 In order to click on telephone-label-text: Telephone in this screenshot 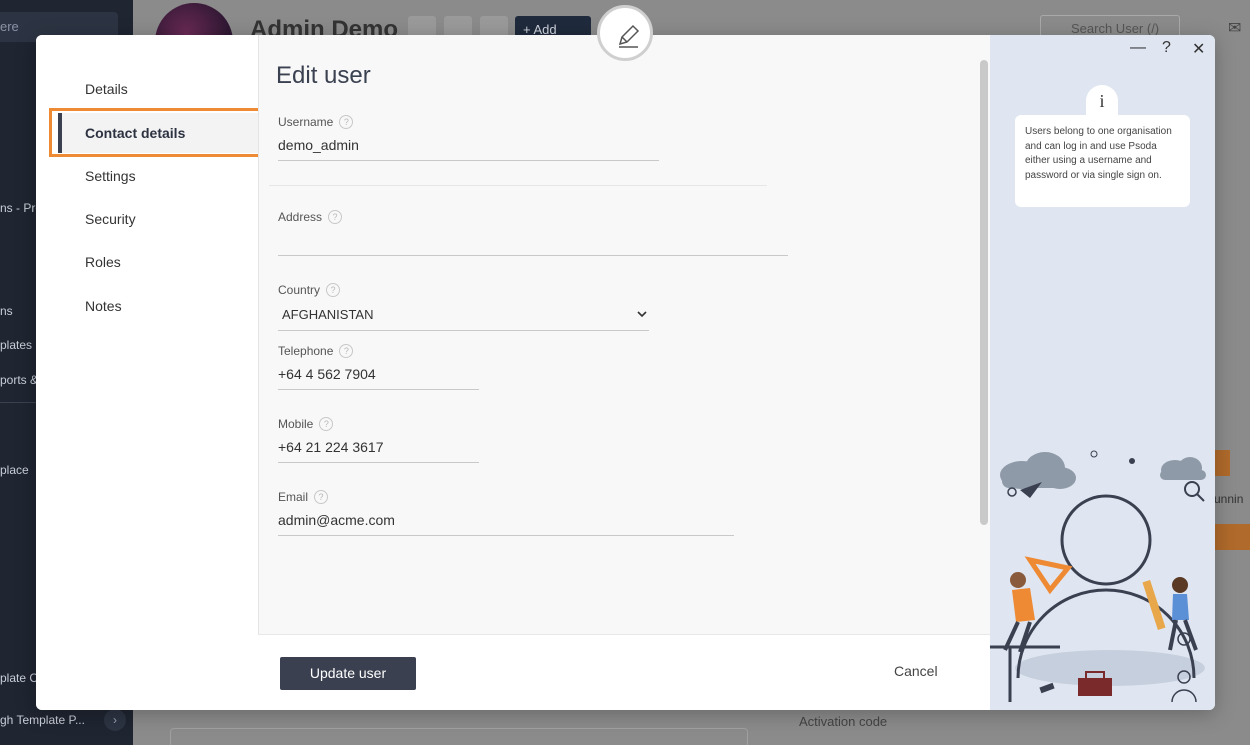, I will do `click(306, 351)`.